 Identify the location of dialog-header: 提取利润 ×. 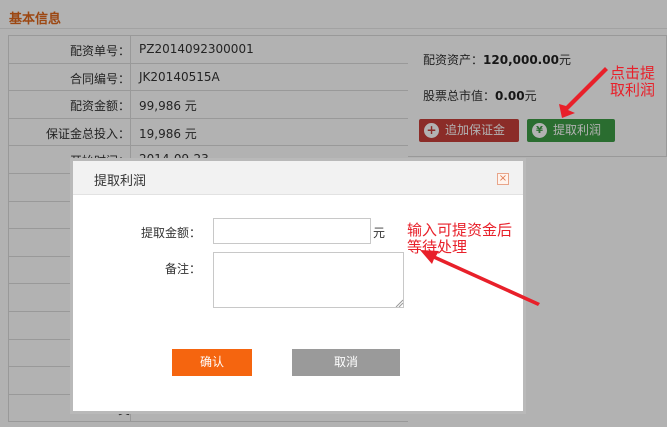
(298, 178).